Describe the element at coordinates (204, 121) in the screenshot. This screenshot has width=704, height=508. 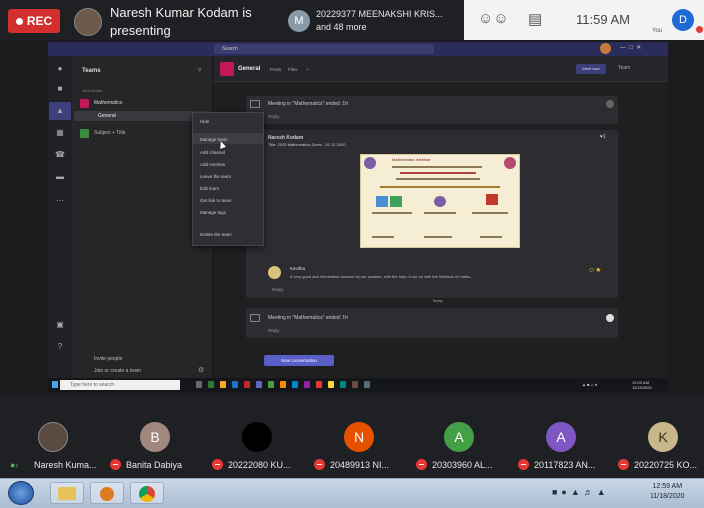
I see `menu-item-hide: Hide` at that location.